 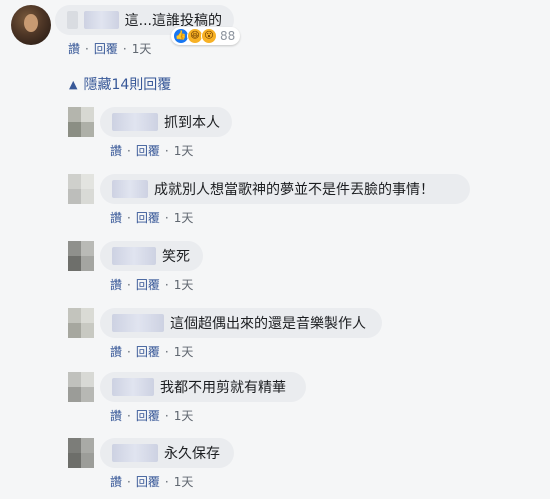 I want to click on reactions-summary: 👍 😆 😮 88, so click(x=206, y=36).